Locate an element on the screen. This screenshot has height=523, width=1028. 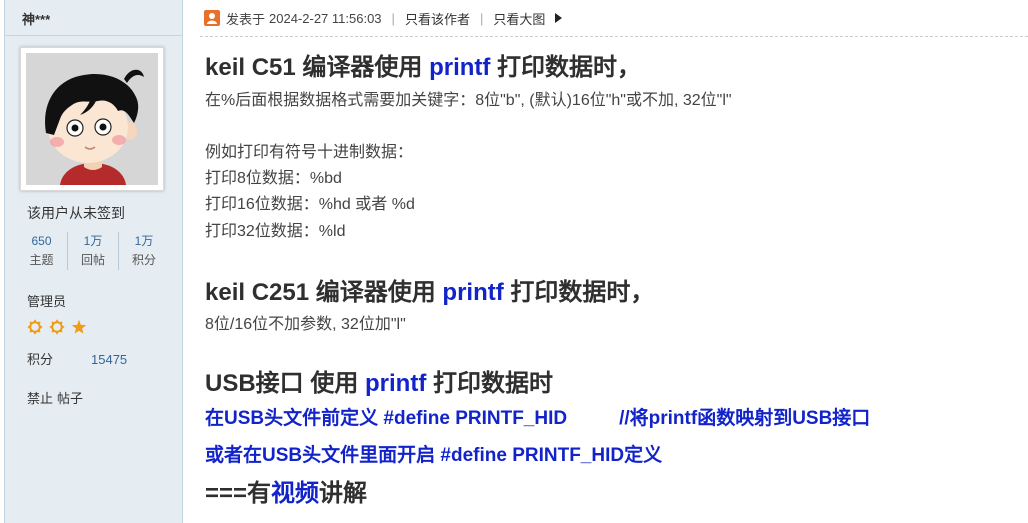
avatar is located at coordinates (92, 119).